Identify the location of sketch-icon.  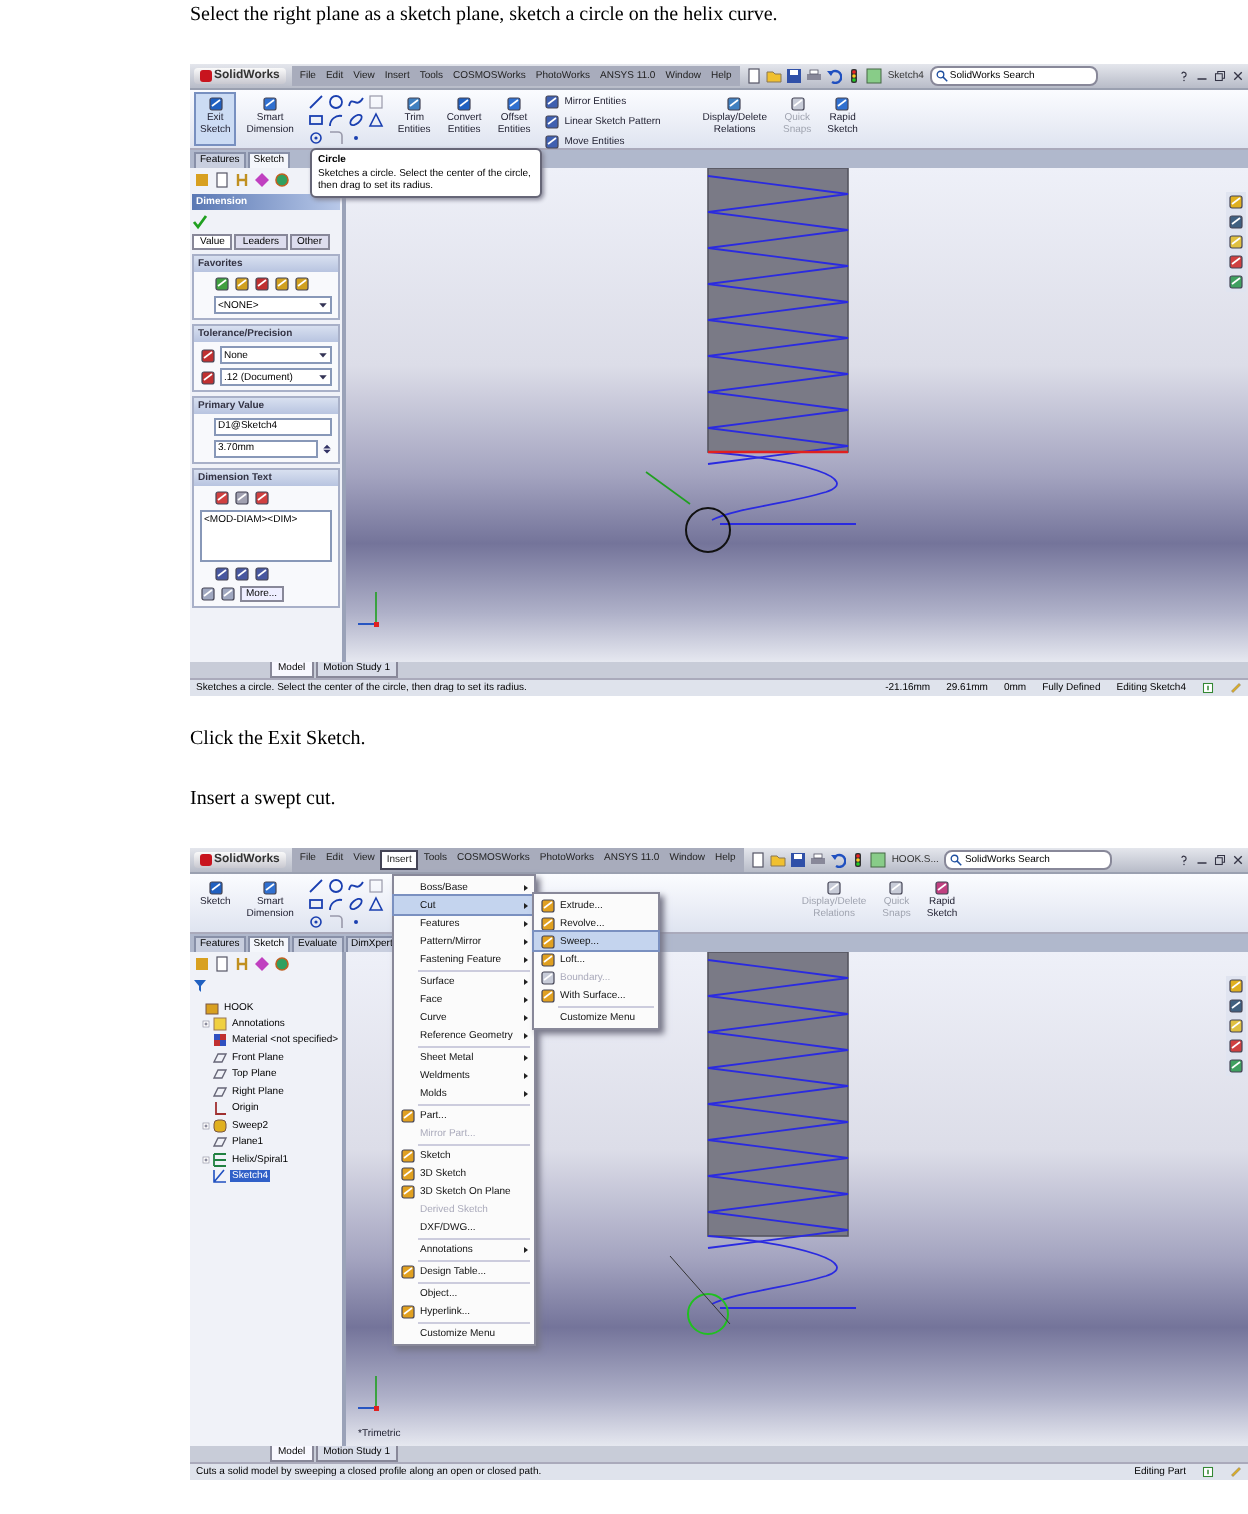
(220, 1176).